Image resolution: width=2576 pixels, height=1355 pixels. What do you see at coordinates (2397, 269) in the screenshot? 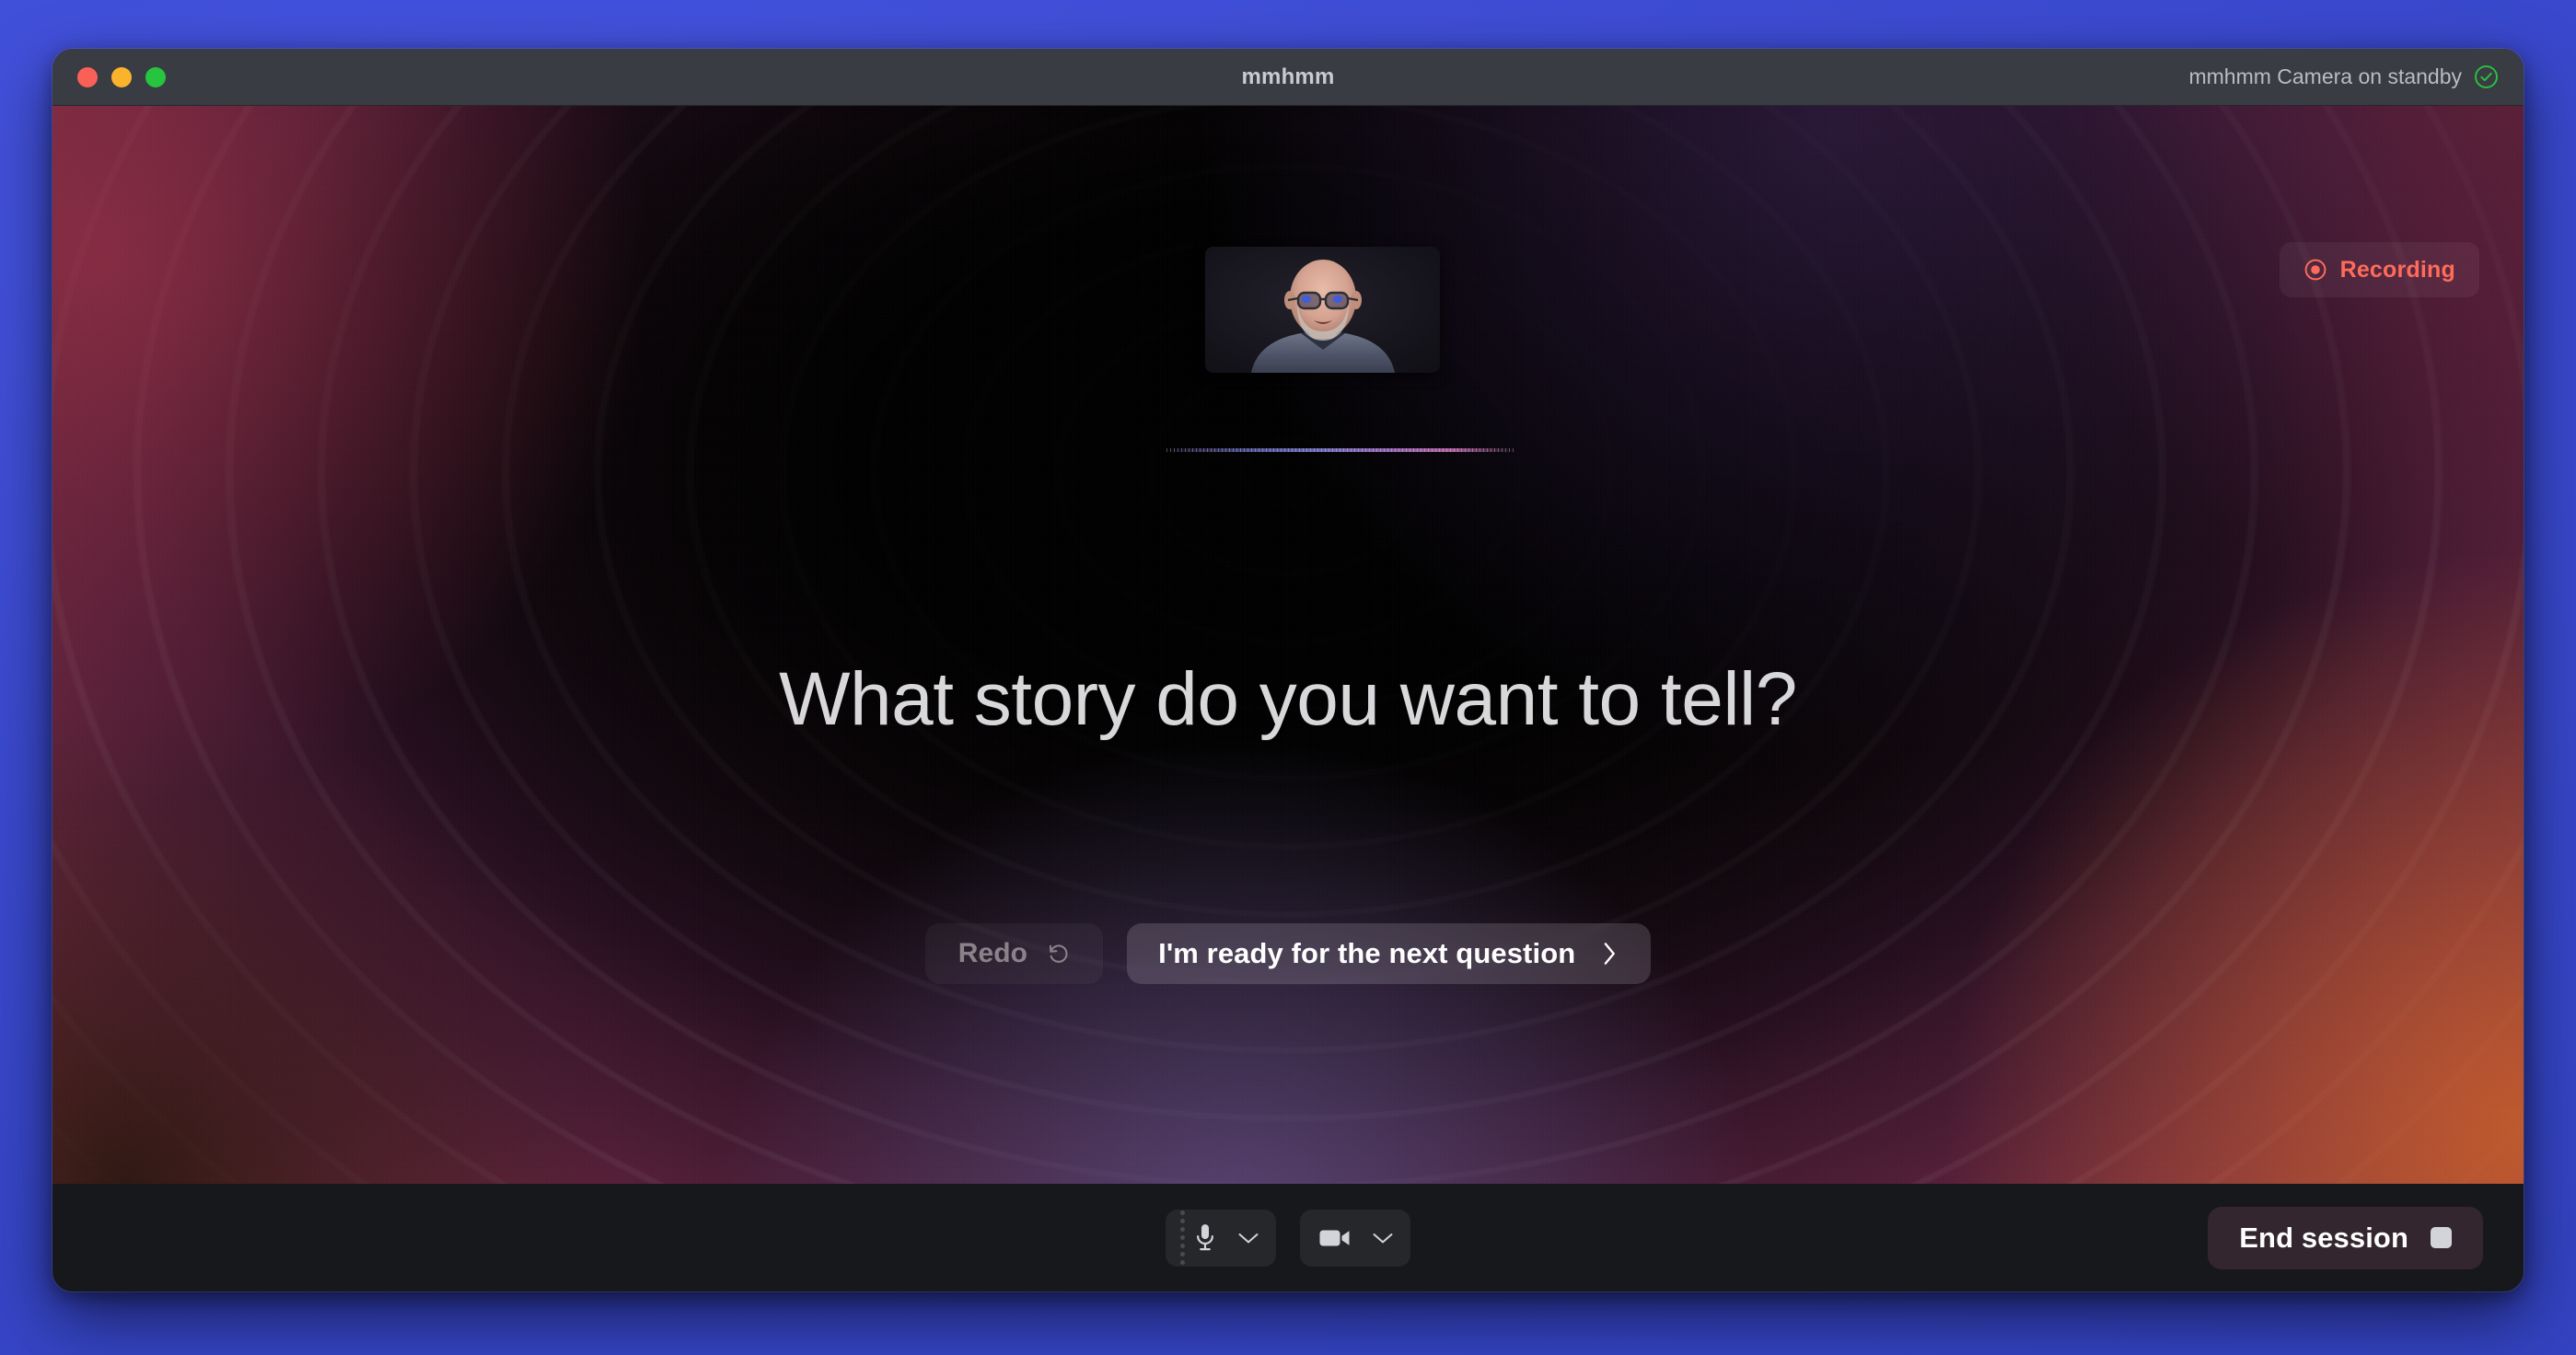
I see `recording-label: Recording` at bounding box center [2397, 269].